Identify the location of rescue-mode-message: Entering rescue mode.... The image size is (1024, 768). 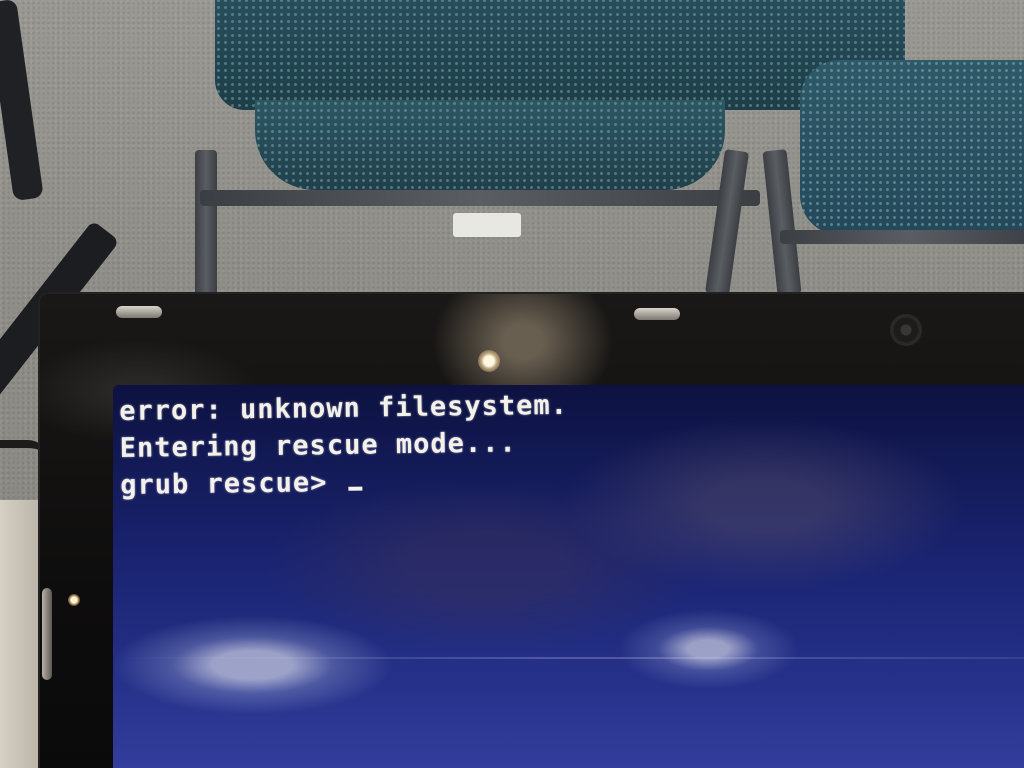
(318, 445).